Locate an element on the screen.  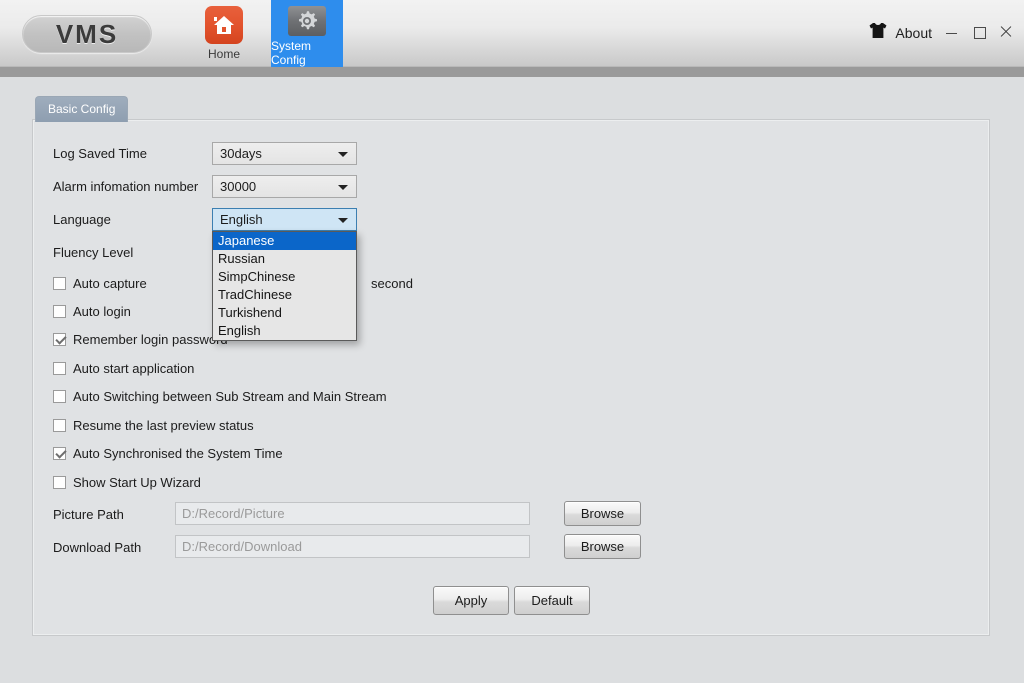
checkbox-label-auto-capture: Auto capture is located at coordinates (110, 283).